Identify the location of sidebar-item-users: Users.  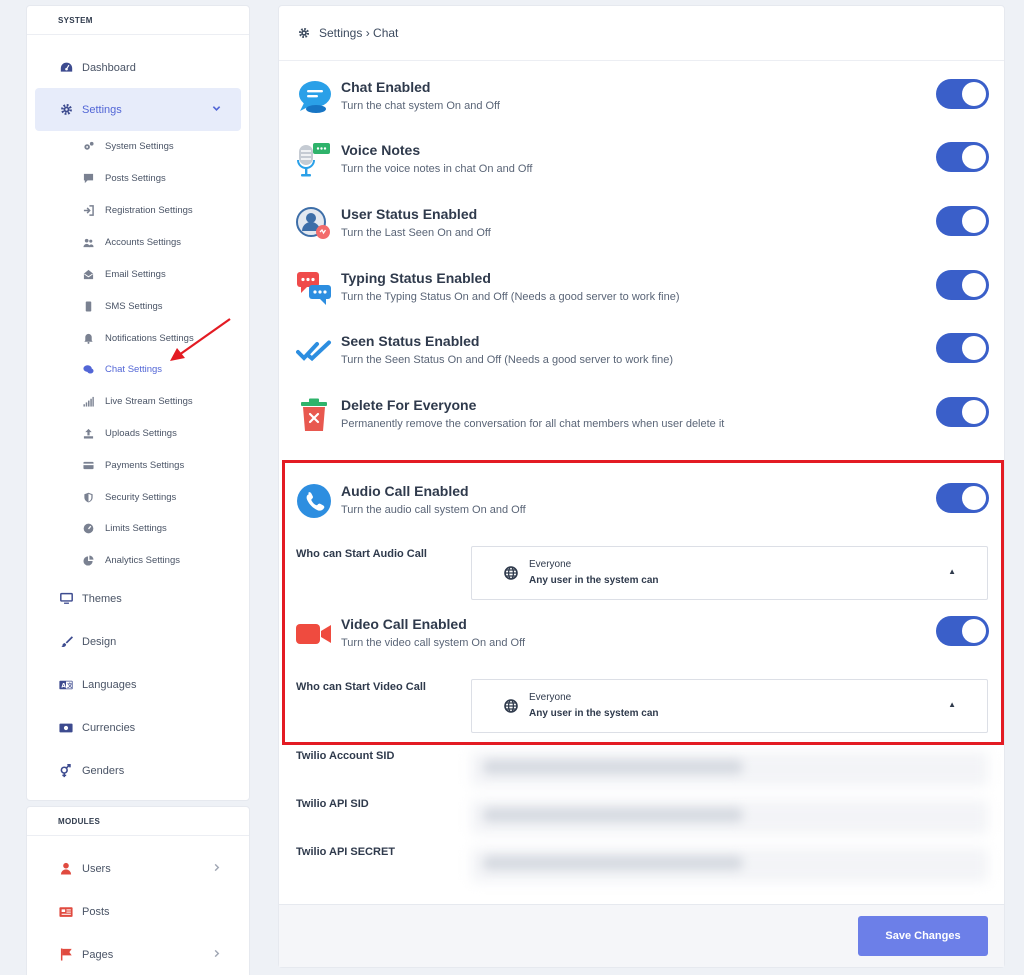
(138, 868).